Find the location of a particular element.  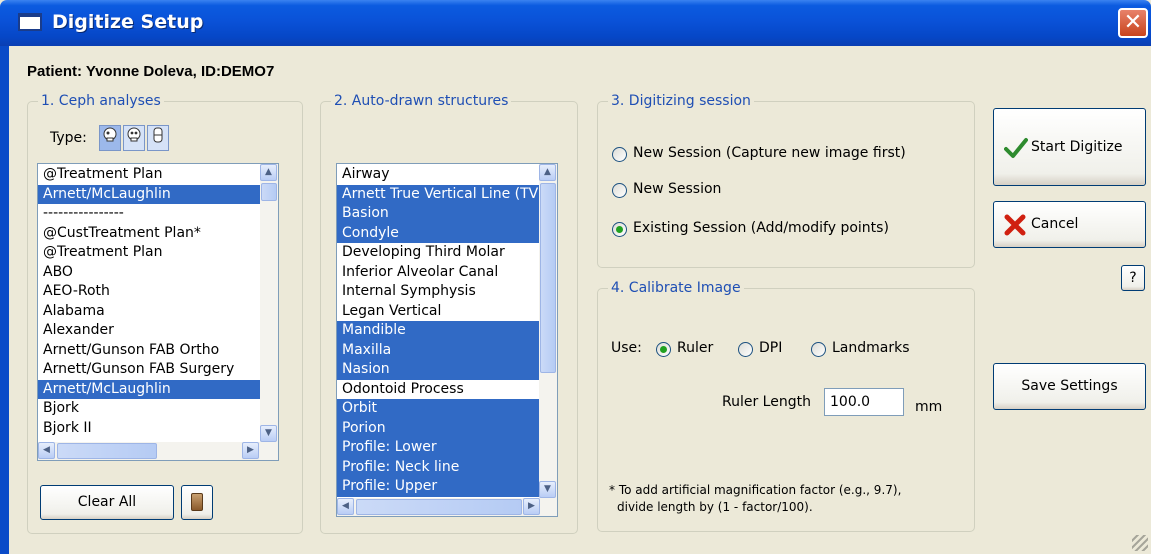

ruler-length-unit: mm is located at coordinates (929, 407).